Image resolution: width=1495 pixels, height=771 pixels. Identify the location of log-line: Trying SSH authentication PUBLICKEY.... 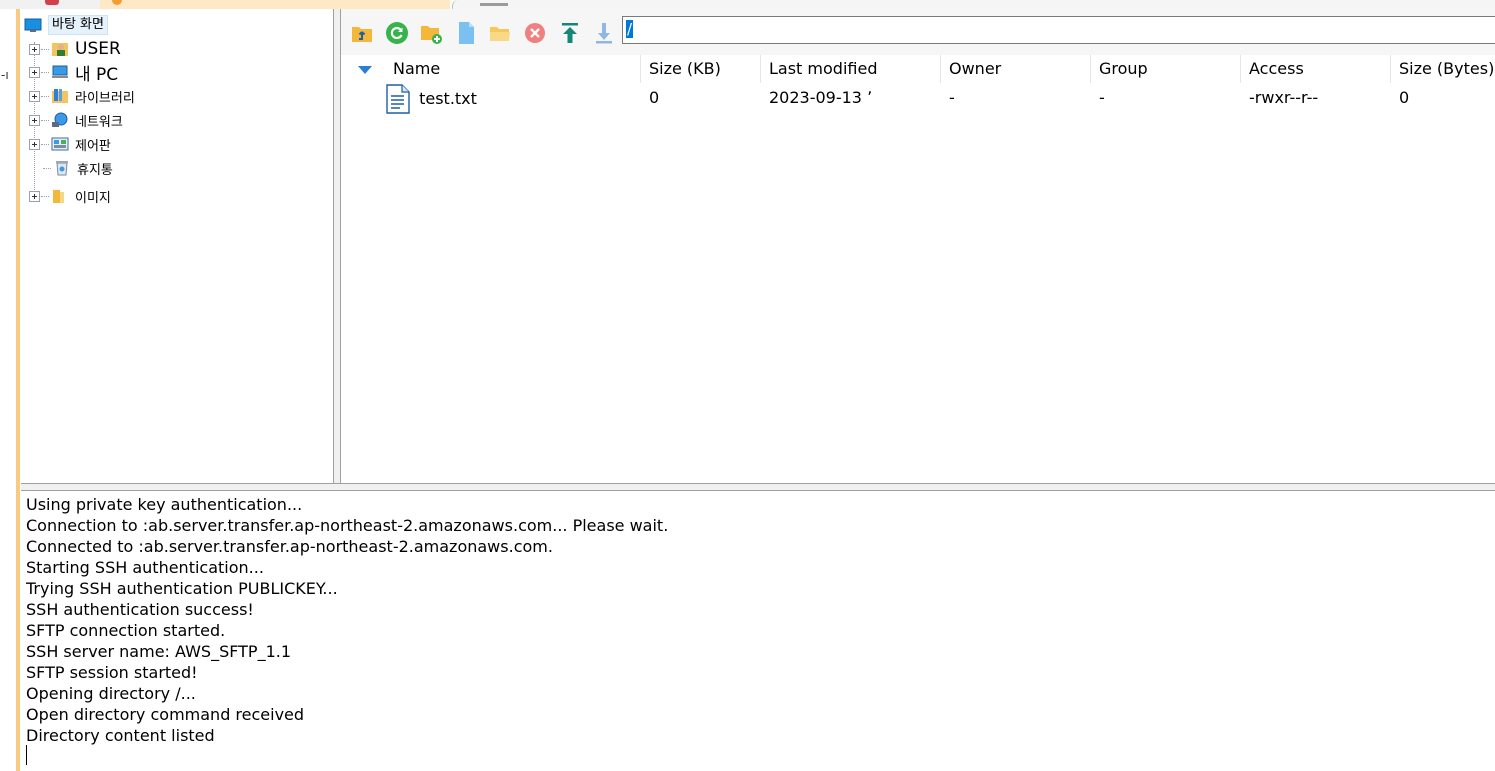
(182, 588).